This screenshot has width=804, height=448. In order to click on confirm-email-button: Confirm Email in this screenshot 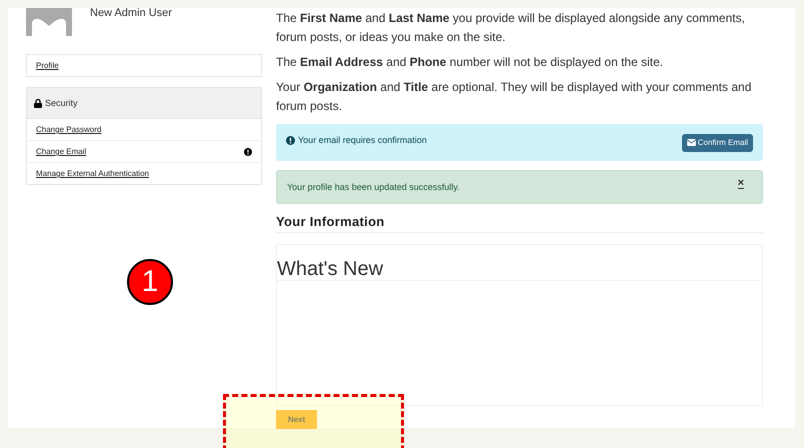, I will do `click(717, 143)`.